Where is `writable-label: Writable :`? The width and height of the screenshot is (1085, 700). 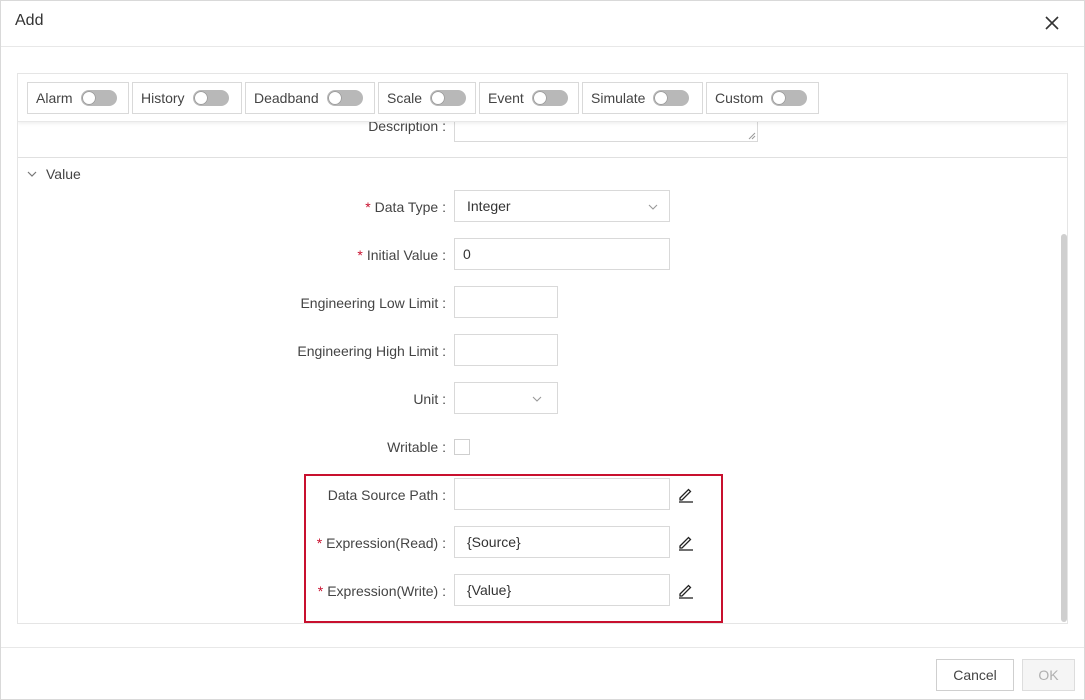
writable-label: Writable : is located at coordinates (416, 447).